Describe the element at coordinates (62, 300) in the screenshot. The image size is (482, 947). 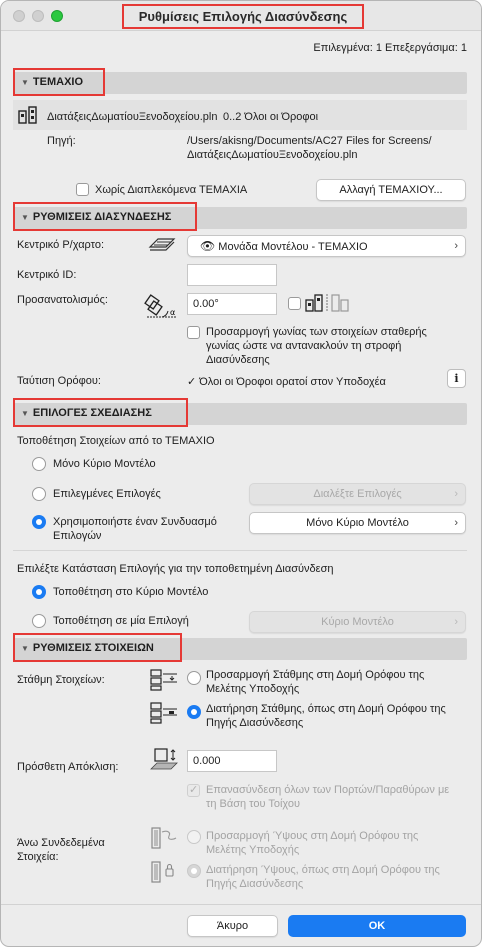
I see `orientation-label: Προσανατολισμός:` at that location.